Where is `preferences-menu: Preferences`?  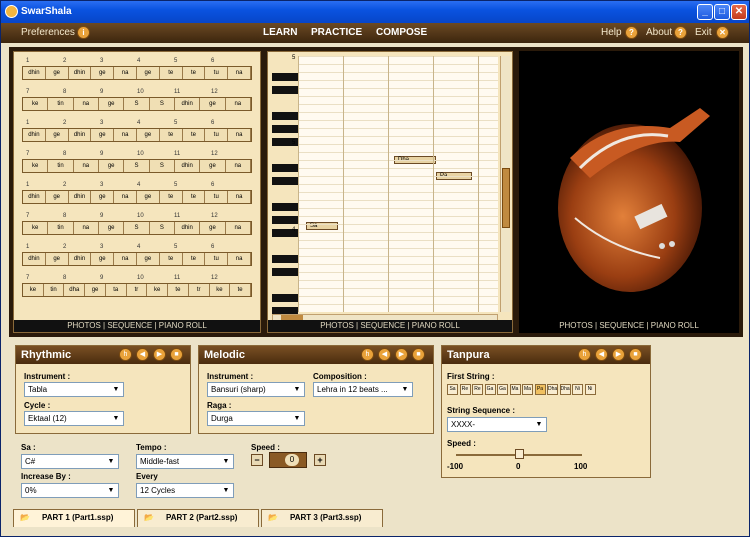 preferences-menu: Preferences is located at coordinates (48, 32).